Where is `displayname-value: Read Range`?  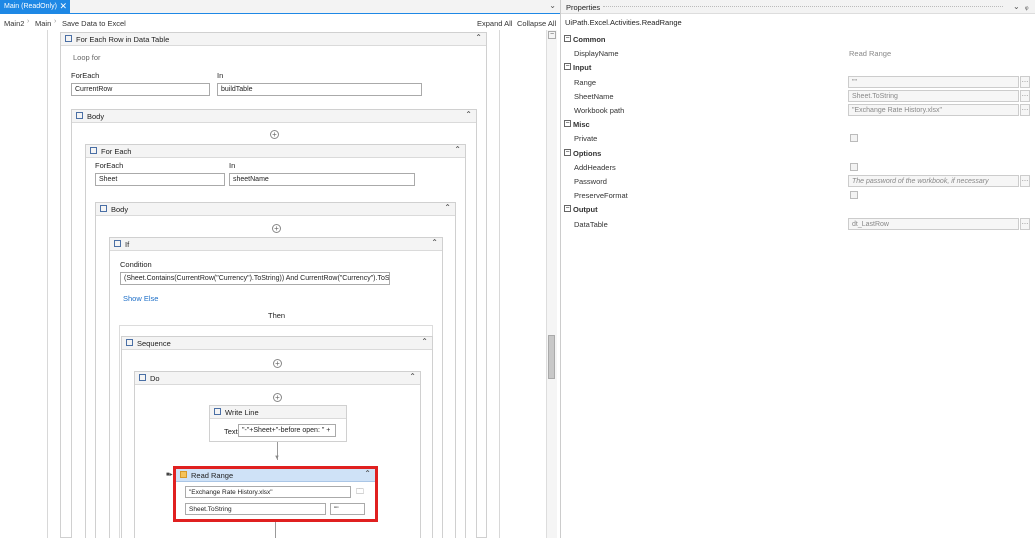 displayname-value: Read Range is located at coordinates (870, 53).